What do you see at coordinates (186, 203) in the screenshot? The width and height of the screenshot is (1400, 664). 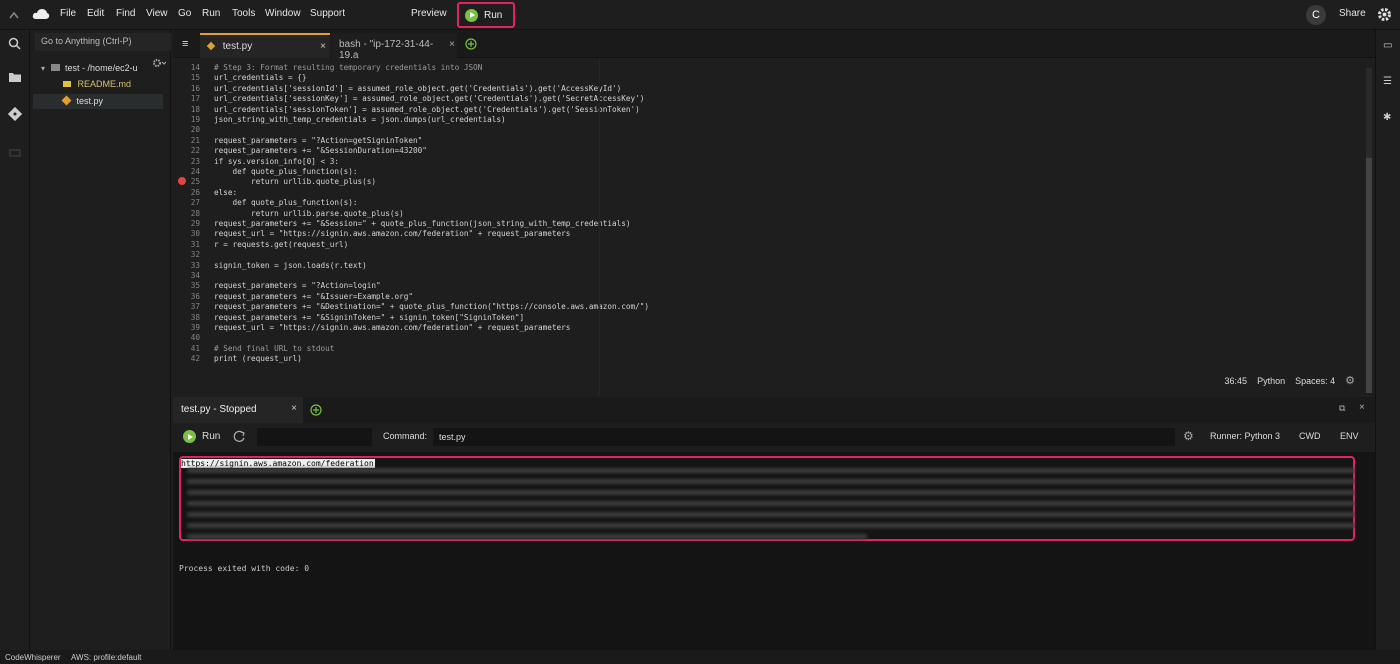 I see `line-number: 27` at bounding box center [186, 203].